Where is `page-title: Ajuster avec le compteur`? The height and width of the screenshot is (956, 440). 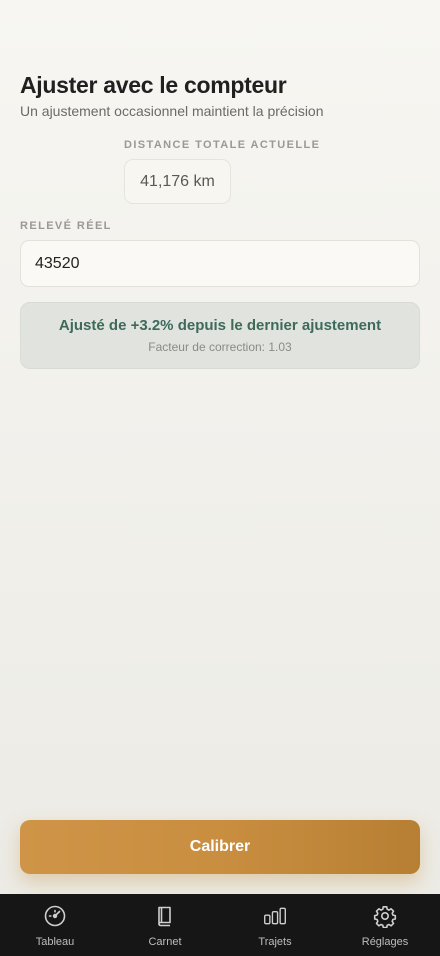
page-title: Ajuster avec le compteur is located at coordinates (153, 85).